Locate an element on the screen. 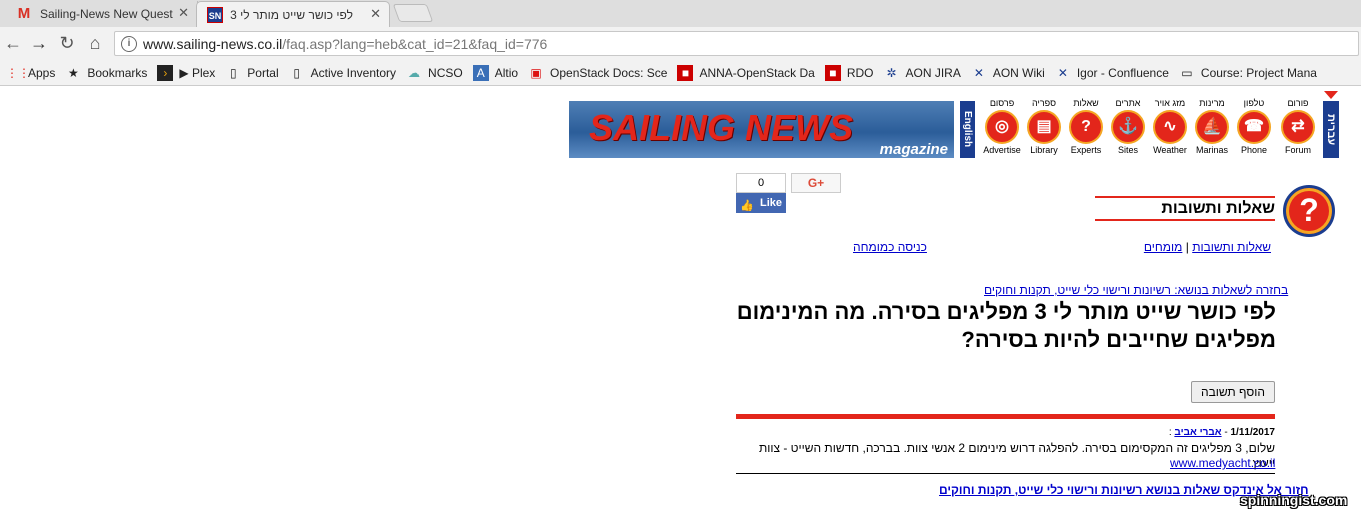 Image resolution: width=1361 pixels, height=519 pixels. bookmark-rdo: ■ RDO is located at coordinates (849, 72).